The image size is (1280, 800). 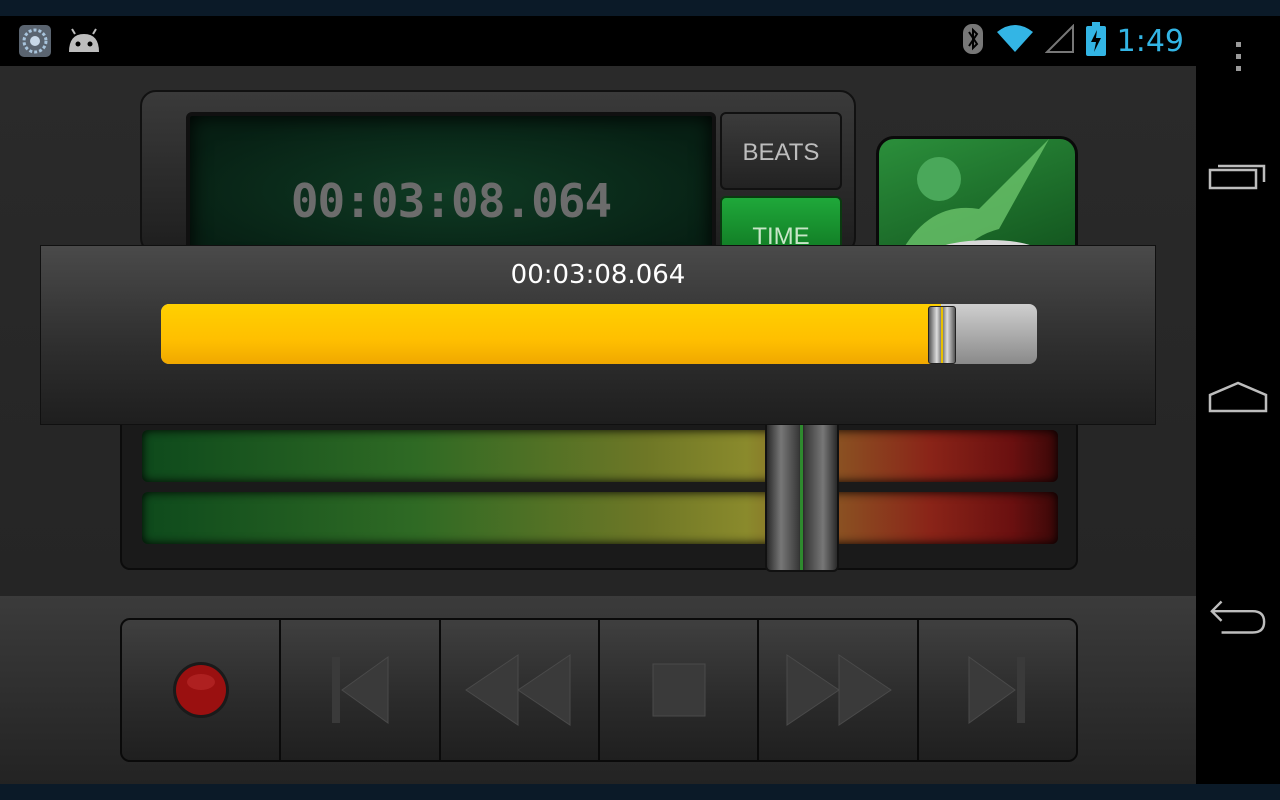 What do you see at coordinates (451, 201) in the screenshot?
I see `lcd-time-readout: 00:03:08.064` at bounding box center [451, 201].